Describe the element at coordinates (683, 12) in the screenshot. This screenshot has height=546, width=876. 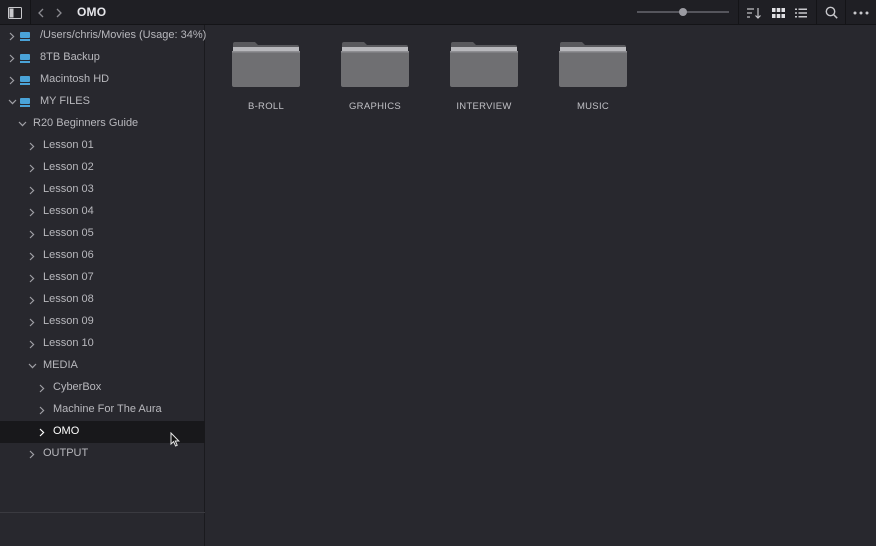
I see `zoom-slider-knob` at that location.